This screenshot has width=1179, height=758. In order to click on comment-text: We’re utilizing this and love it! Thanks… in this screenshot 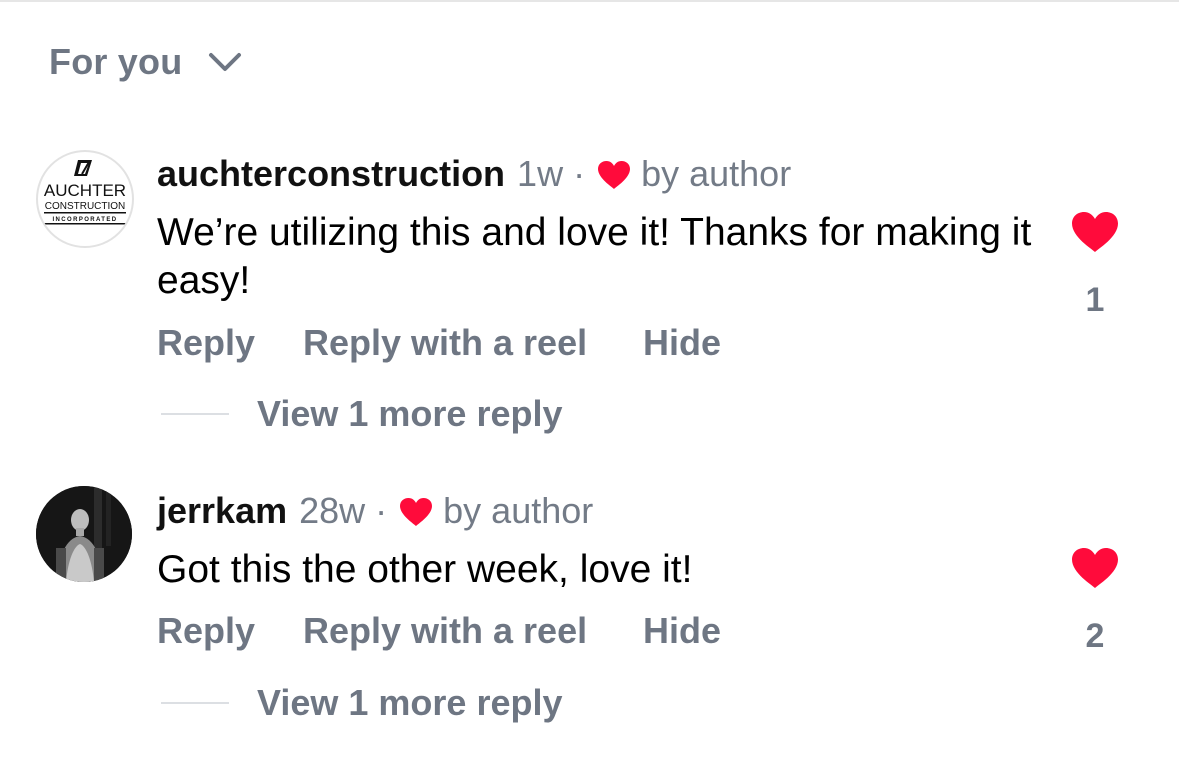, I will do `click(594, 256)`.